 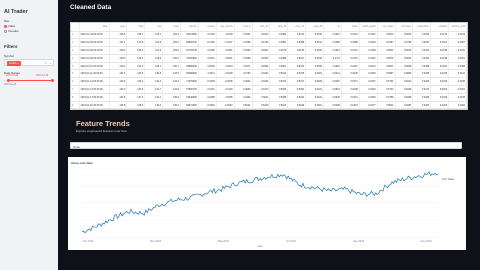 What do you see at coordinates (297, 74) in the screenshot?
I see `table-cell: 0.5278` at bounding box center [297, 74].